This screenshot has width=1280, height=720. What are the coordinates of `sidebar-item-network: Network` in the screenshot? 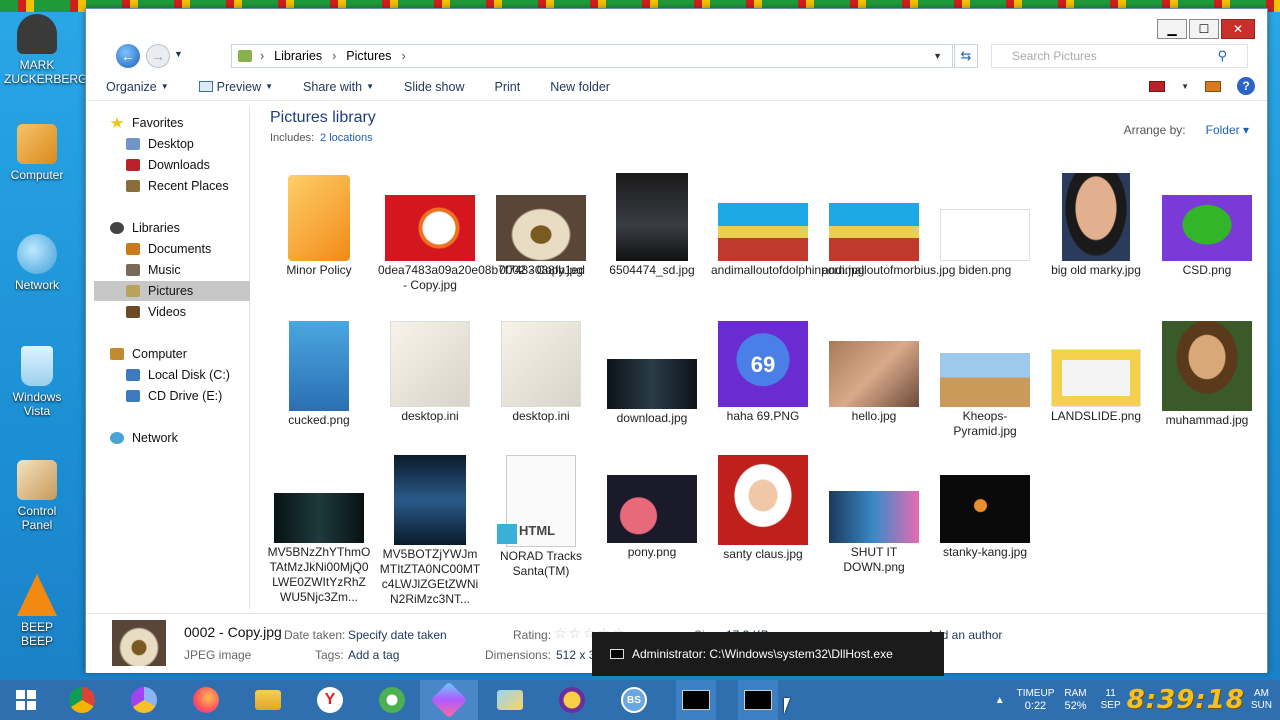 It's located at (144, 438).